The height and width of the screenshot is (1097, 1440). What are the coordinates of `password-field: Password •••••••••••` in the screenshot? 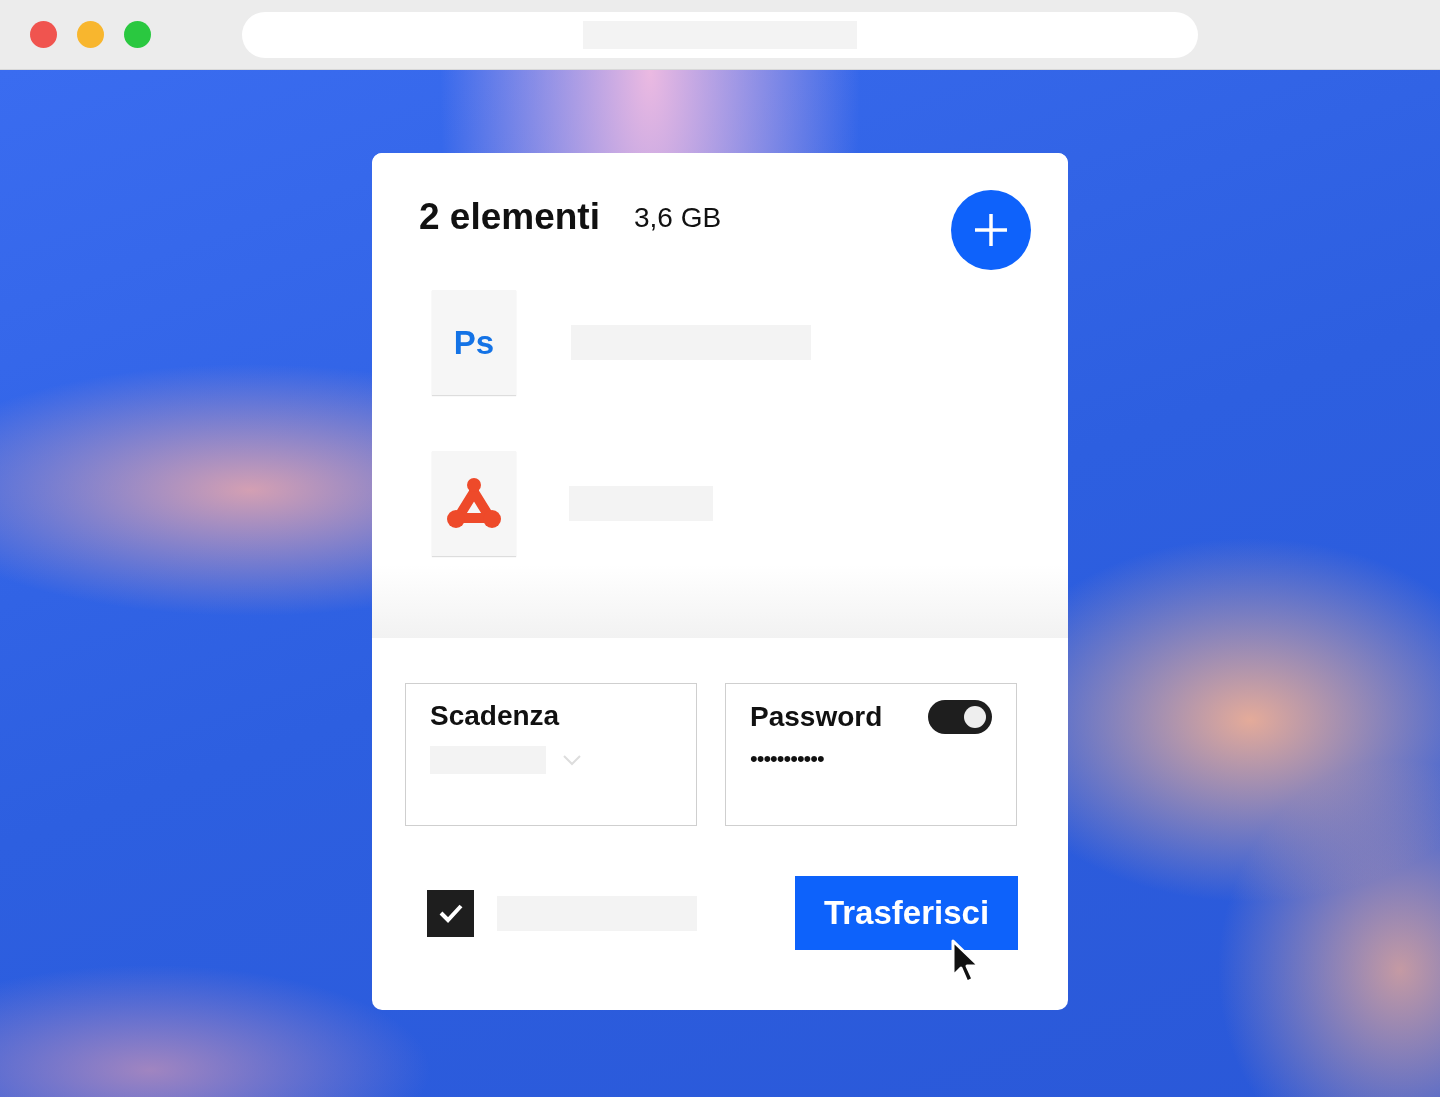 It's located at (871, 754).